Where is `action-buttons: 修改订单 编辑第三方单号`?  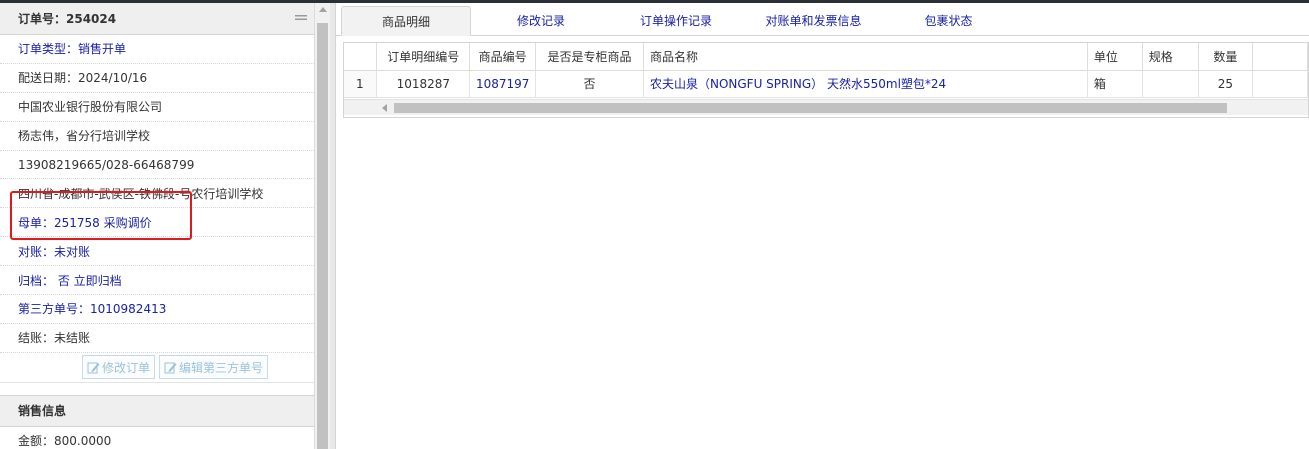 action-buttons: 修改订单 编辑第三方单号 is located at coordinates (157, 368).